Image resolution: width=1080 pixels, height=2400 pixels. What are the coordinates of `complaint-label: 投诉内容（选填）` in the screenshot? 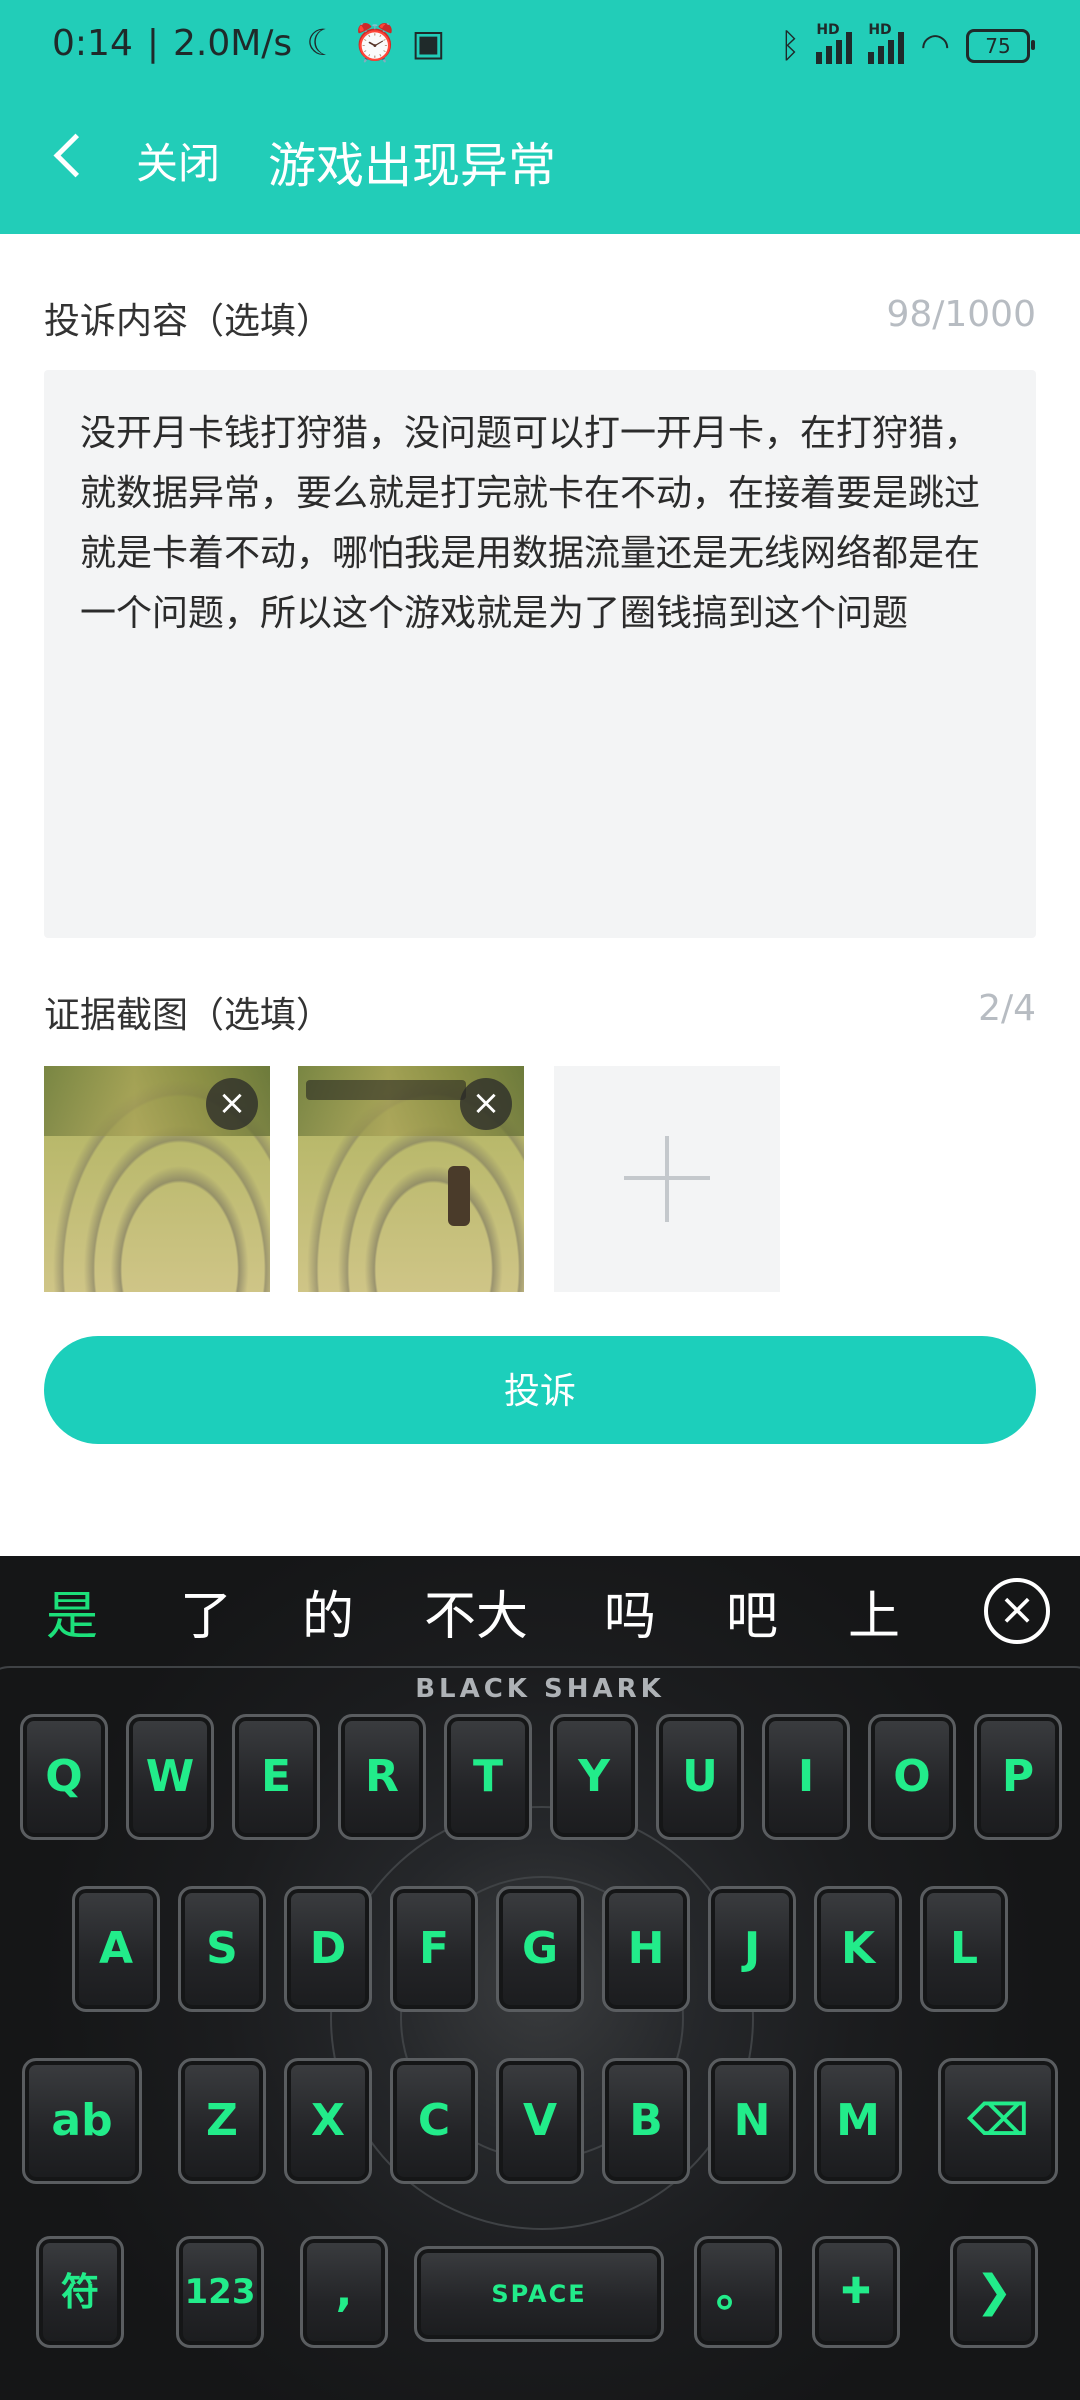 It's located at (188, 321).